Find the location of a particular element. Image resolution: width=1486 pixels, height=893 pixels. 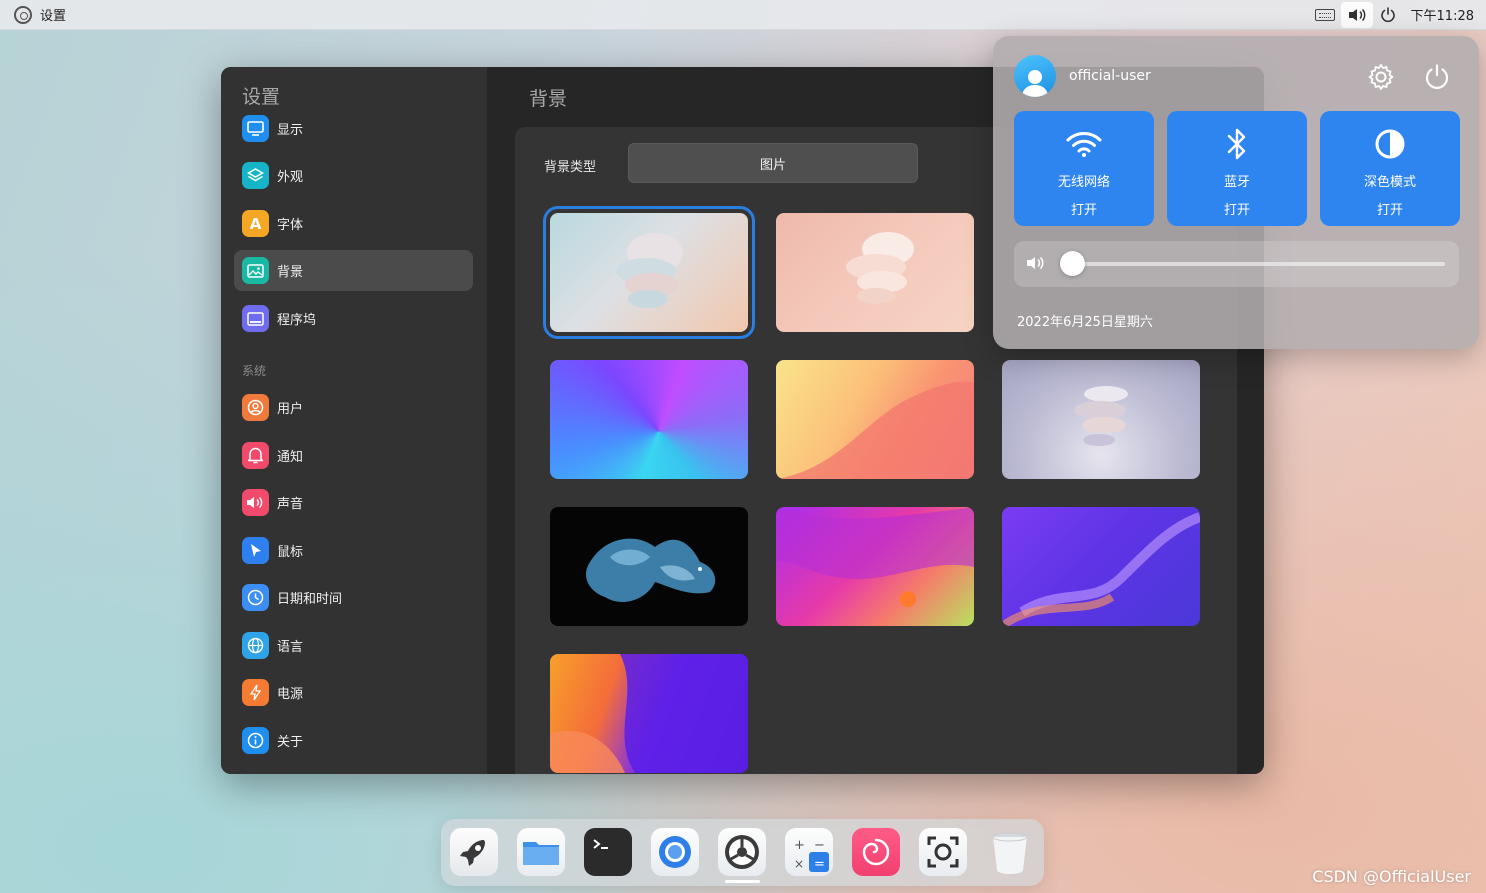

files-icon is located at coordinates (541, 852).